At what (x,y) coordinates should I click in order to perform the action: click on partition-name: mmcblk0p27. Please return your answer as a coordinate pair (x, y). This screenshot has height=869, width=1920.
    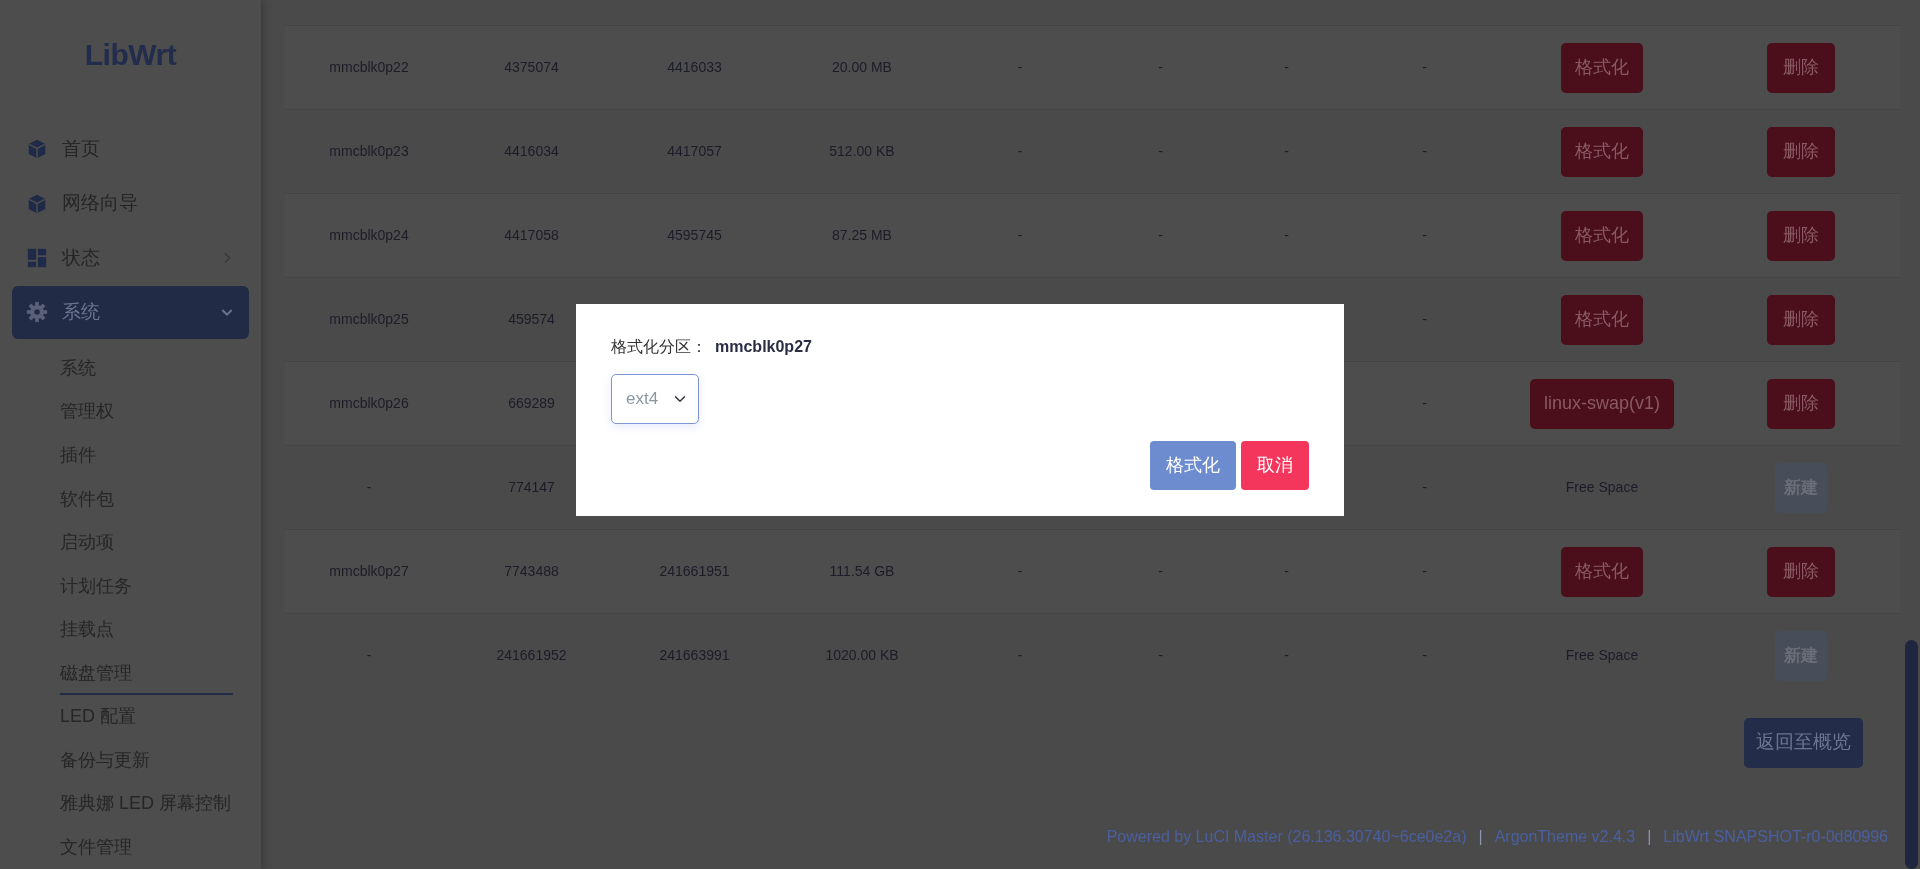
    Looking at the image, I should click on (763, 346).